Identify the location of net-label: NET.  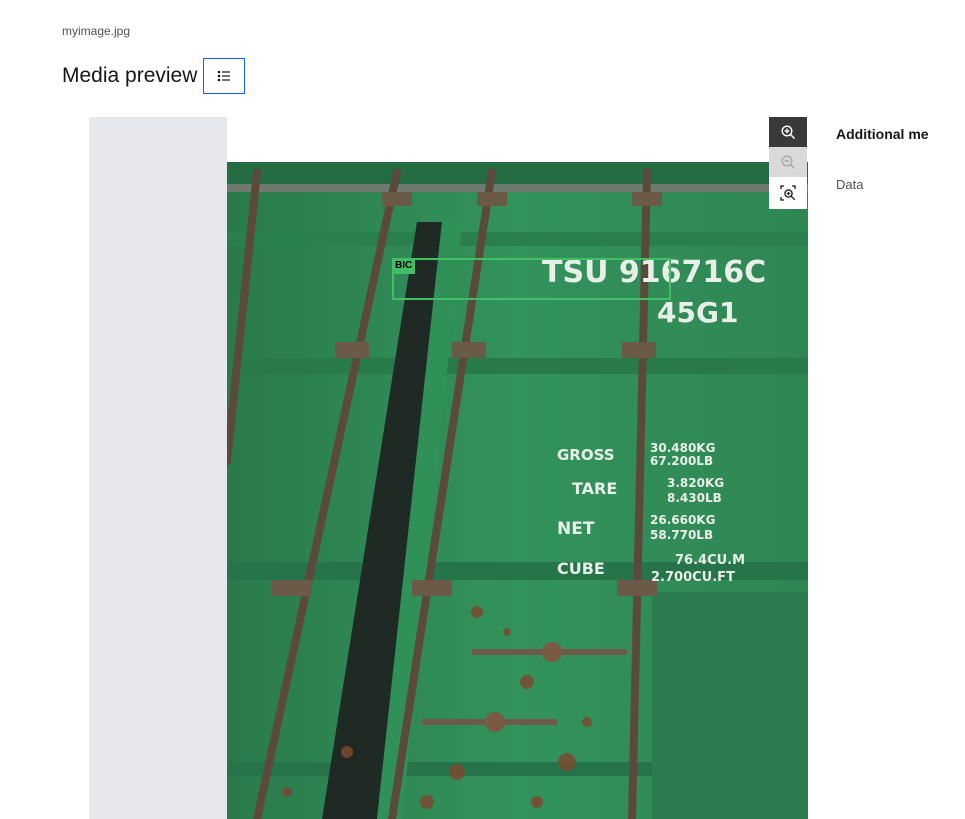
(576, 529).